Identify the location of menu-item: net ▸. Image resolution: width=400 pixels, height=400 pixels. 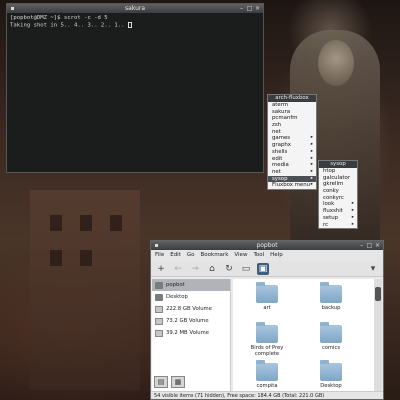
(292, 172).